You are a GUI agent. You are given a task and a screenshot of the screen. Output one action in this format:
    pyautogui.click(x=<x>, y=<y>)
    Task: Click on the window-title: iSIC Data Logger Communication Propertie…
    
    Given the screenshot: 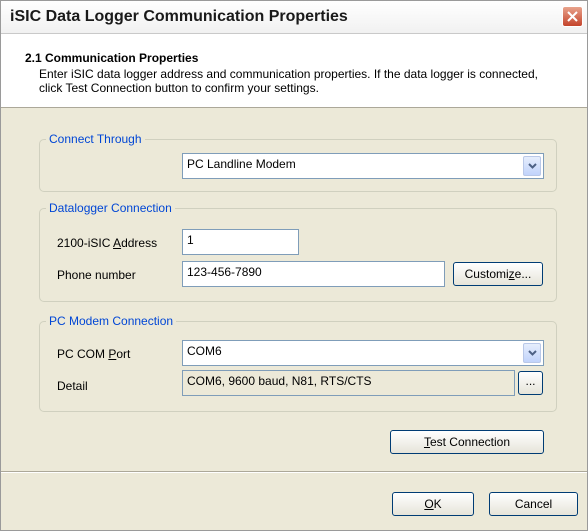 What is the action you would take?
    pyautogui.click(x=179, y=16)
    